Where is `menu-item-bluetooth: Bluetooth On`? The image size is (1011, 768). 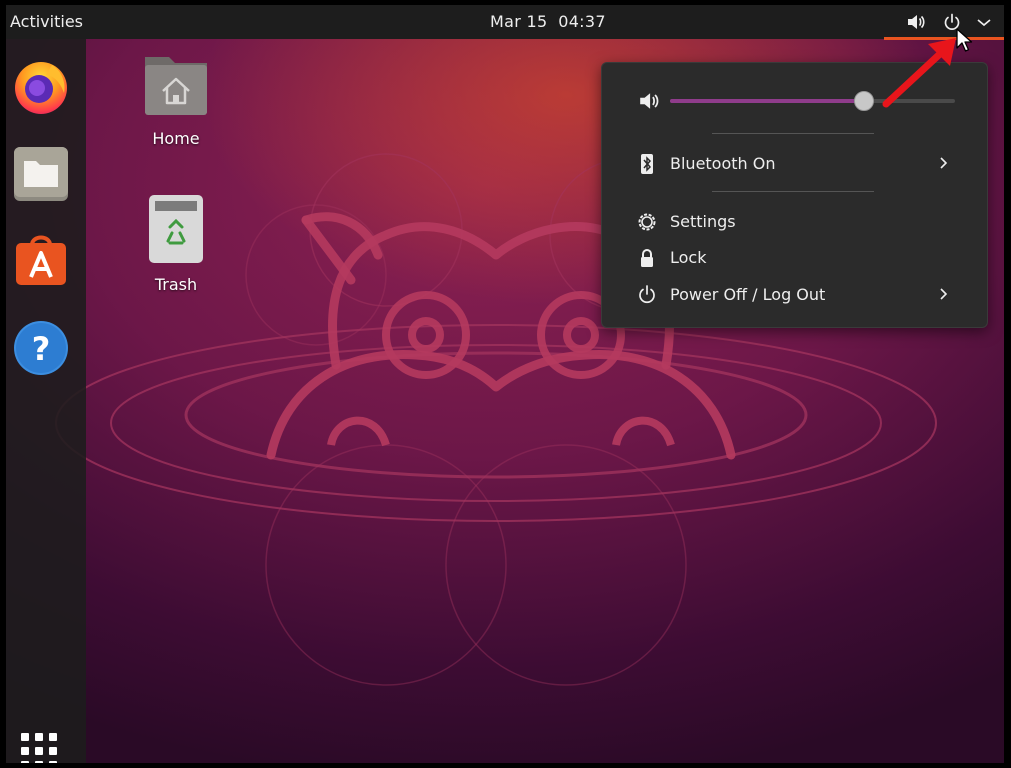
menu-item-bluetooth: Bluetooth On is located at coordinates (794, 164).